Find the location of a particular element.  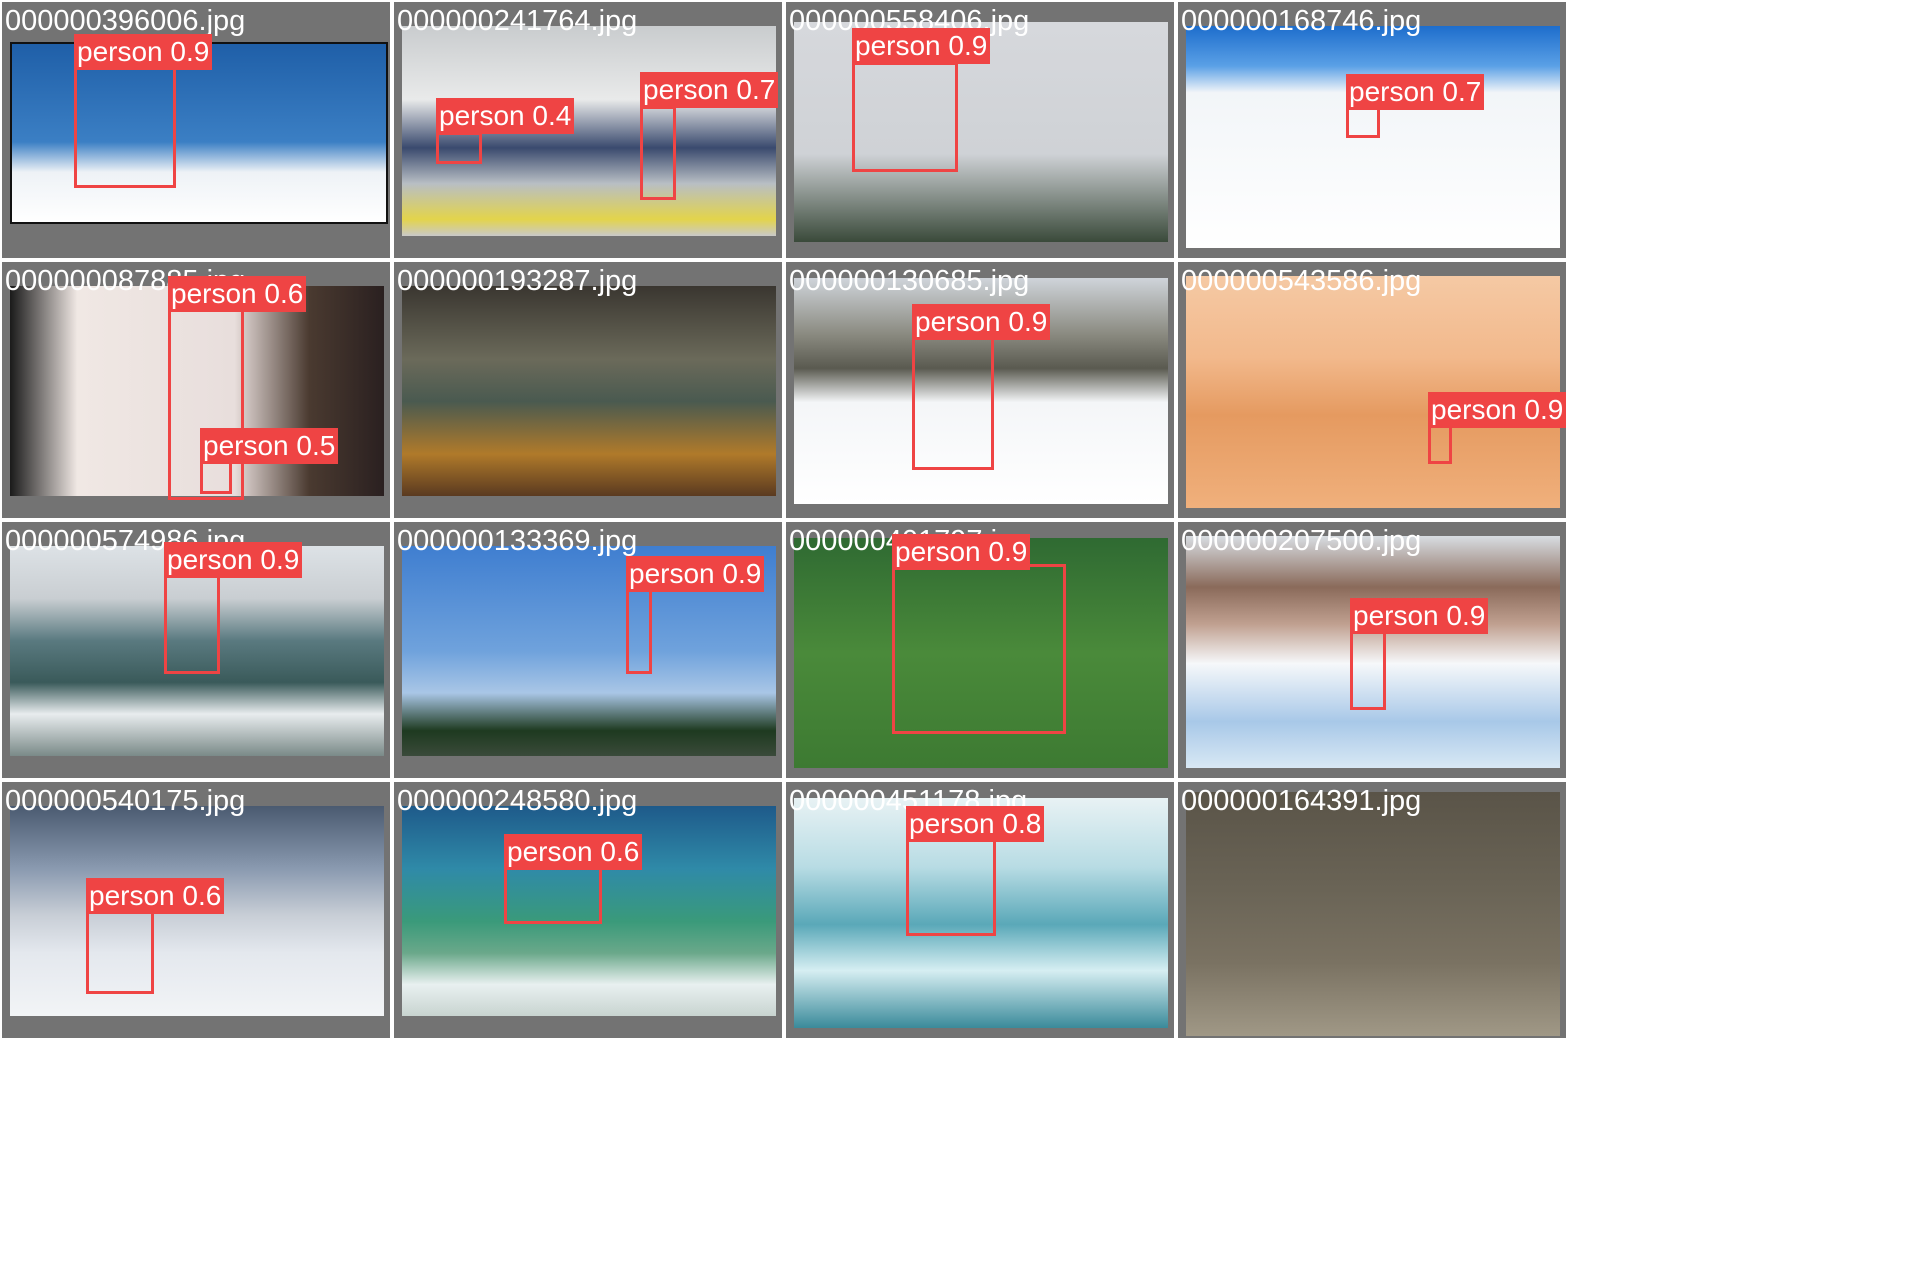

tile-2: 000000241764.jpg person 0.4 person 0.7 is located at coordinates (588, 130).